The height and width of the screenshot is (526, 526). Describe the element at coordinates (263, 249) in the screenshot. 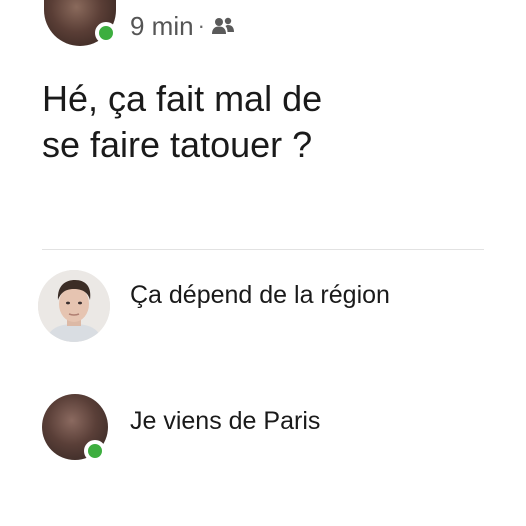

I see `divider` at that location.